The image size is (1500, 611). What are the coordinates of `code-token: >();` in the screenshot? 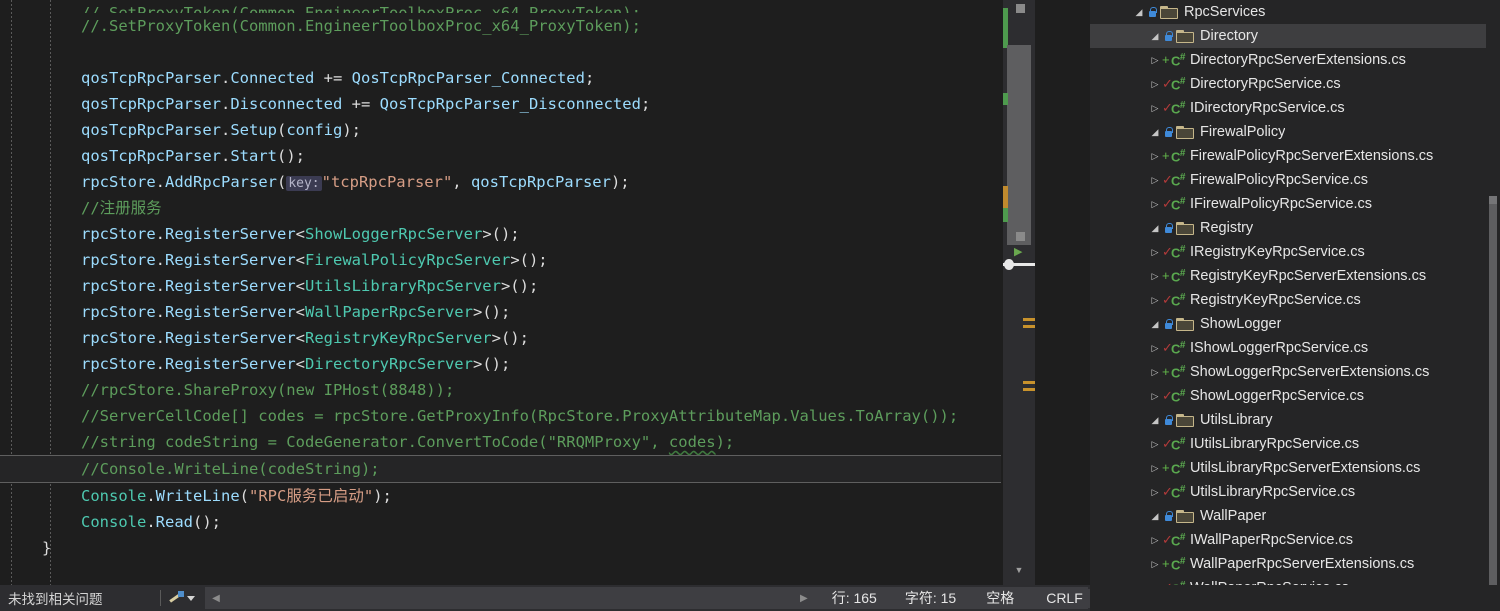 It's located at (510, 338).